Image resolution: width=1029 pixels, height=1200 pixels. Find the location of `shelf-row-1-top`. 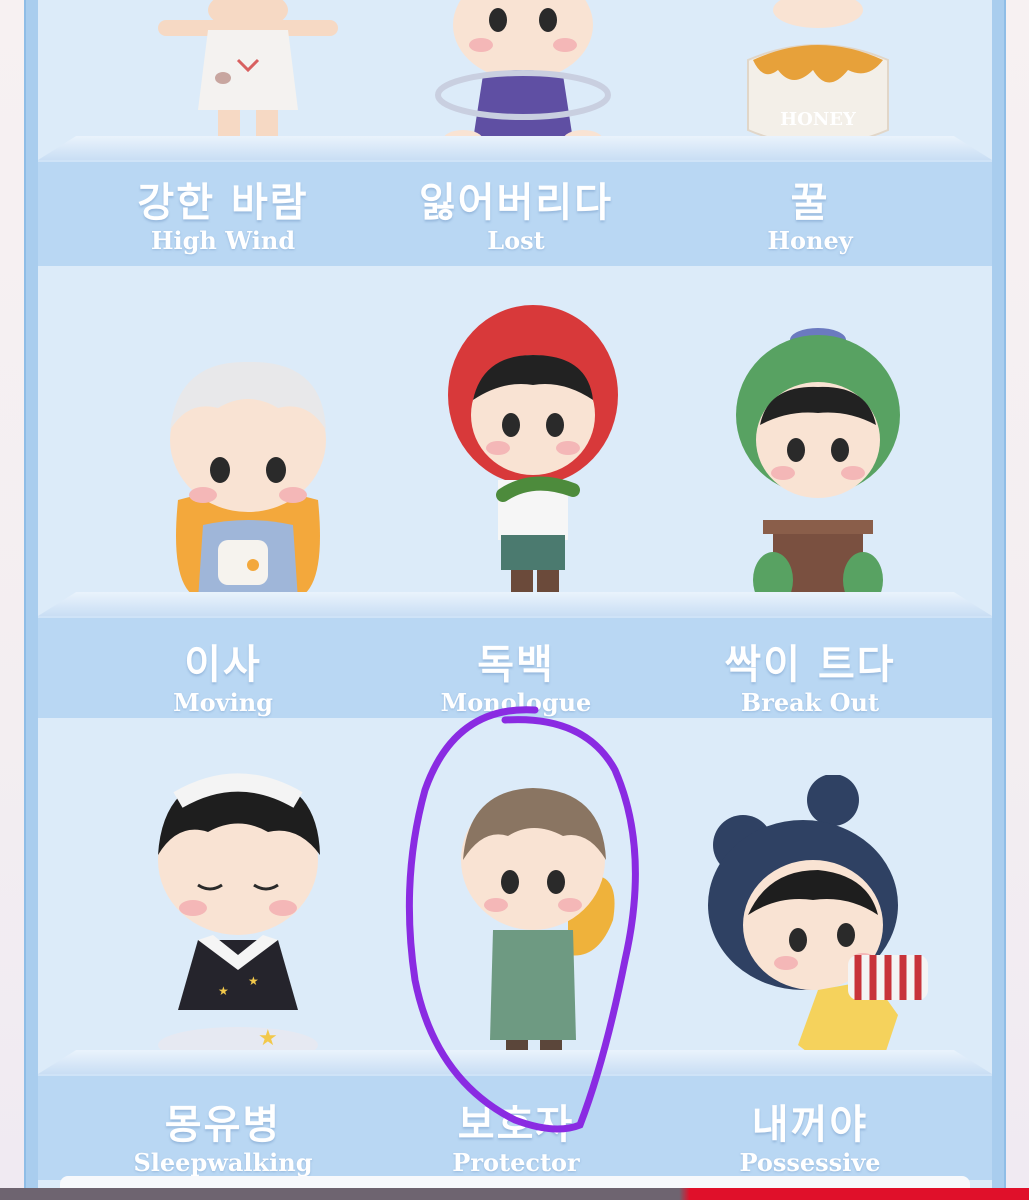

shelf-row-1-top is located at coordinates (515, 148).